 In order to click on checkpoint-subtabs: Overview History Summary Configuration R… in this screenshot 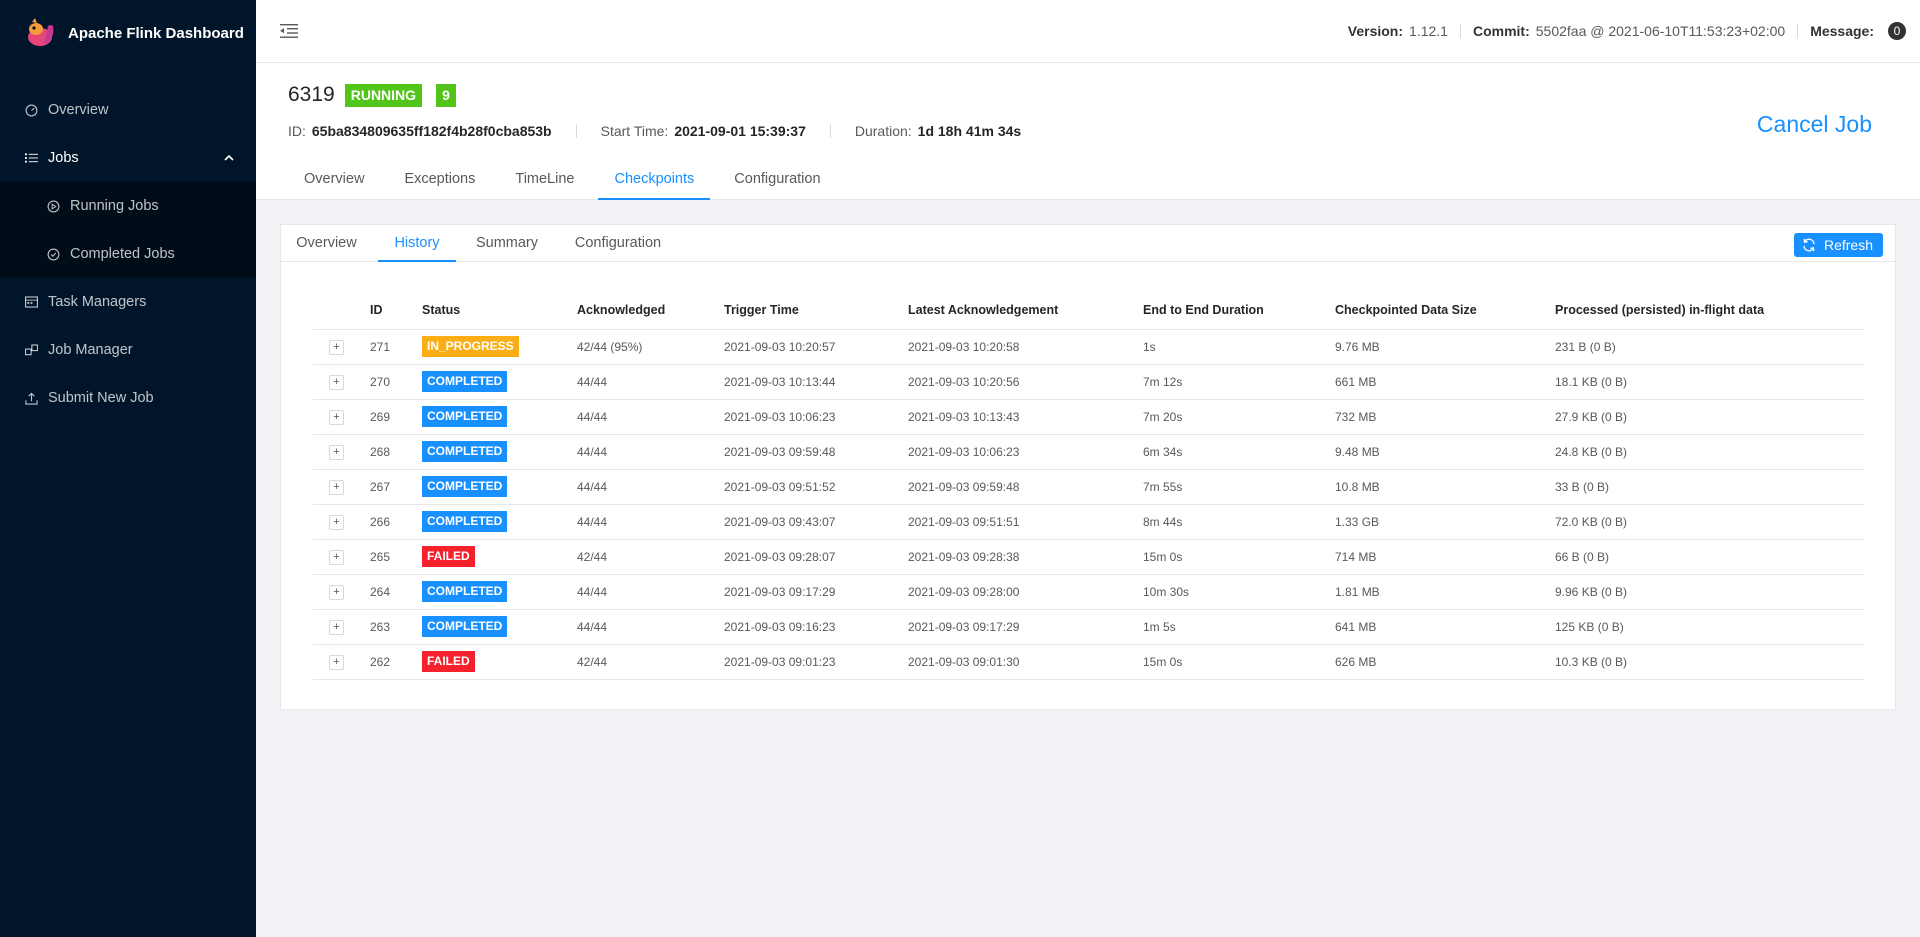, I will do `click(1088, 243)`.